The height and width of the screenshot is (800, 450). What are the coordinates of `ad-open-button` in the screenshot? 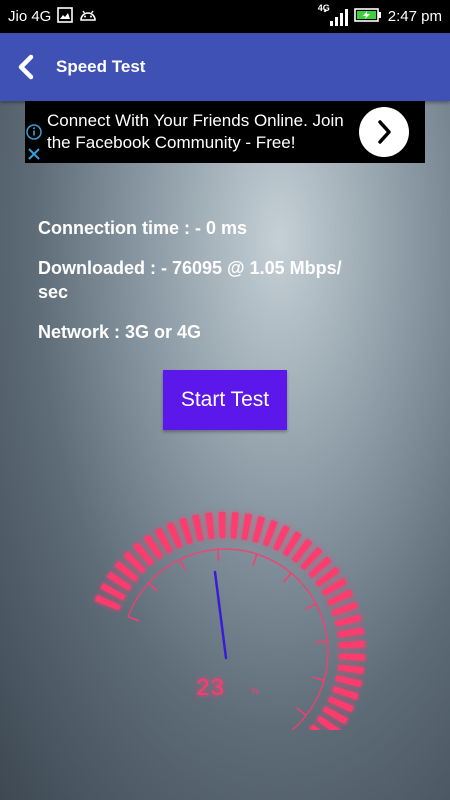 It's located at (384, 132).